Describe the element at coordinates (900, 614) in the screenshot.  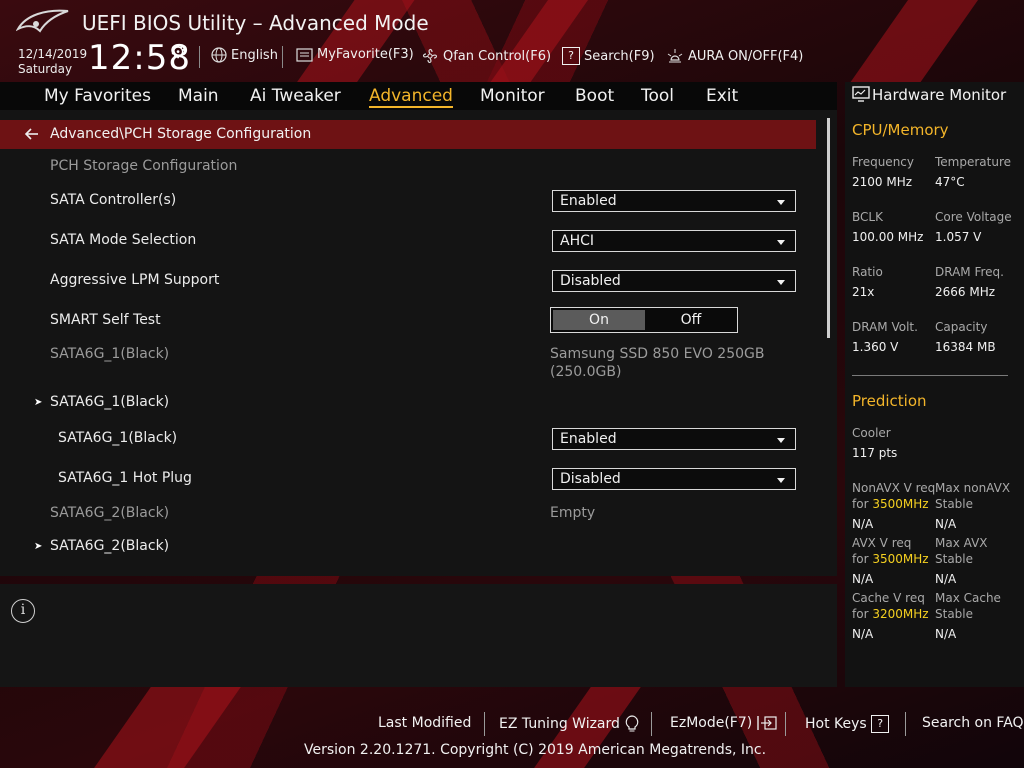
I see `cache-freq: 3200MHz` at that location.